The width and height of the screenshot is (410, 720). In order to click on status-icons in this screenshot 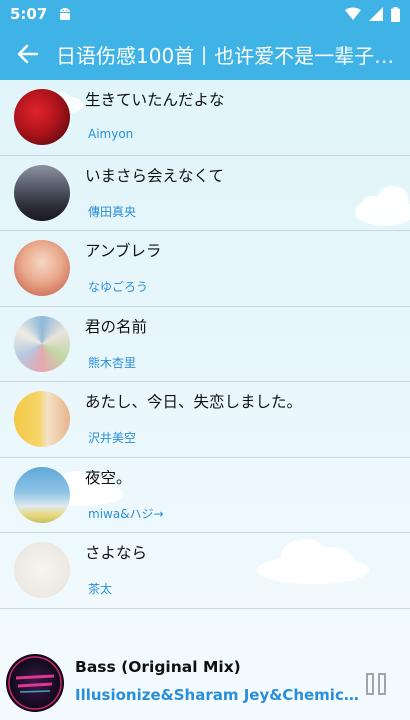, I will do `click(372, 14)`.